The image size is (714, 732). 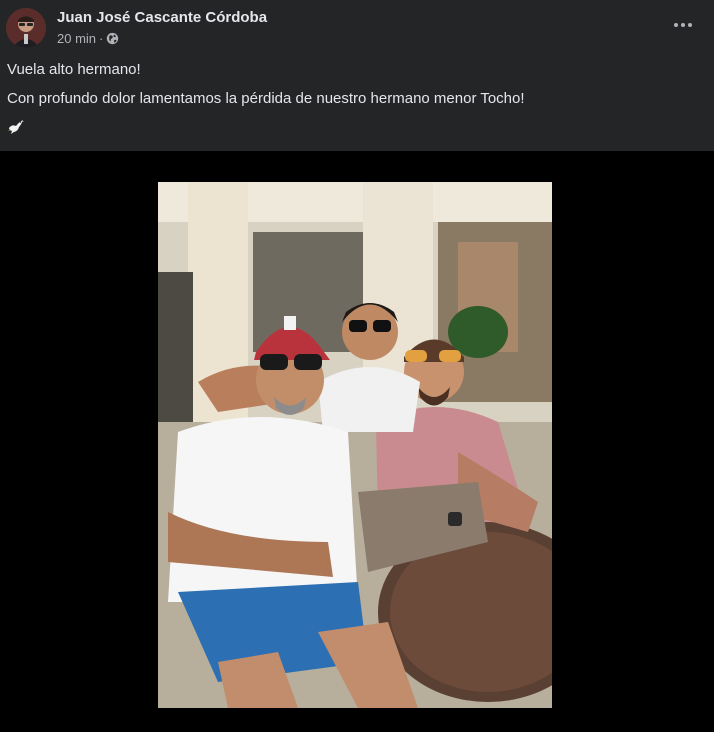 I want to click on post-header: Juan José Cascante Córdoba 20 min ·, so click(x=357, y=29).